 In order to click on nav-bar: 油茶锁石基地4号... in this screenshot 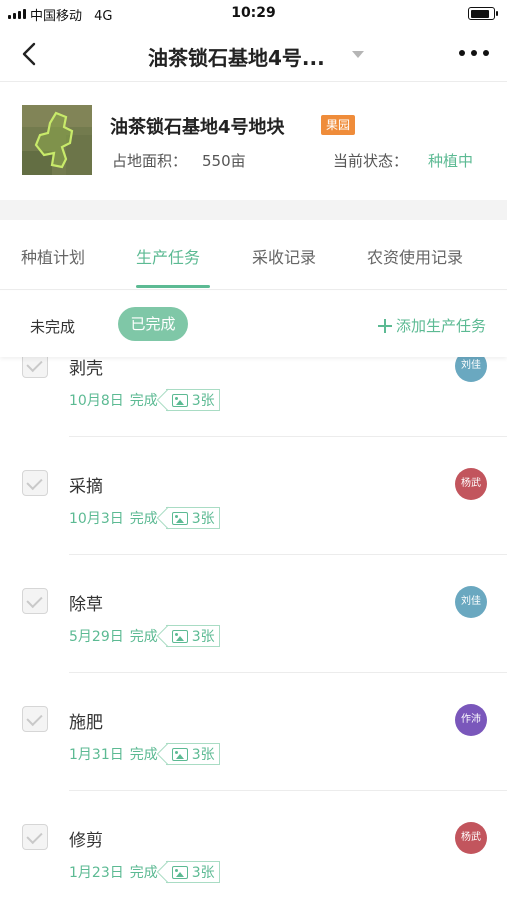, I will do `click(253, 55)`.